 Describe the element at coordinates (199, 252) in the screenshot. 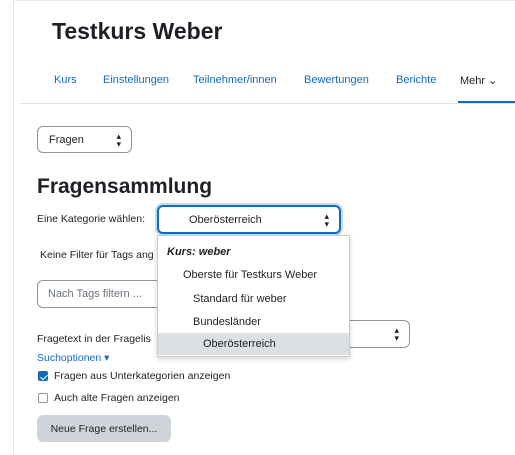

I see `dropdown-group-header: Kurs: weber` at that location.